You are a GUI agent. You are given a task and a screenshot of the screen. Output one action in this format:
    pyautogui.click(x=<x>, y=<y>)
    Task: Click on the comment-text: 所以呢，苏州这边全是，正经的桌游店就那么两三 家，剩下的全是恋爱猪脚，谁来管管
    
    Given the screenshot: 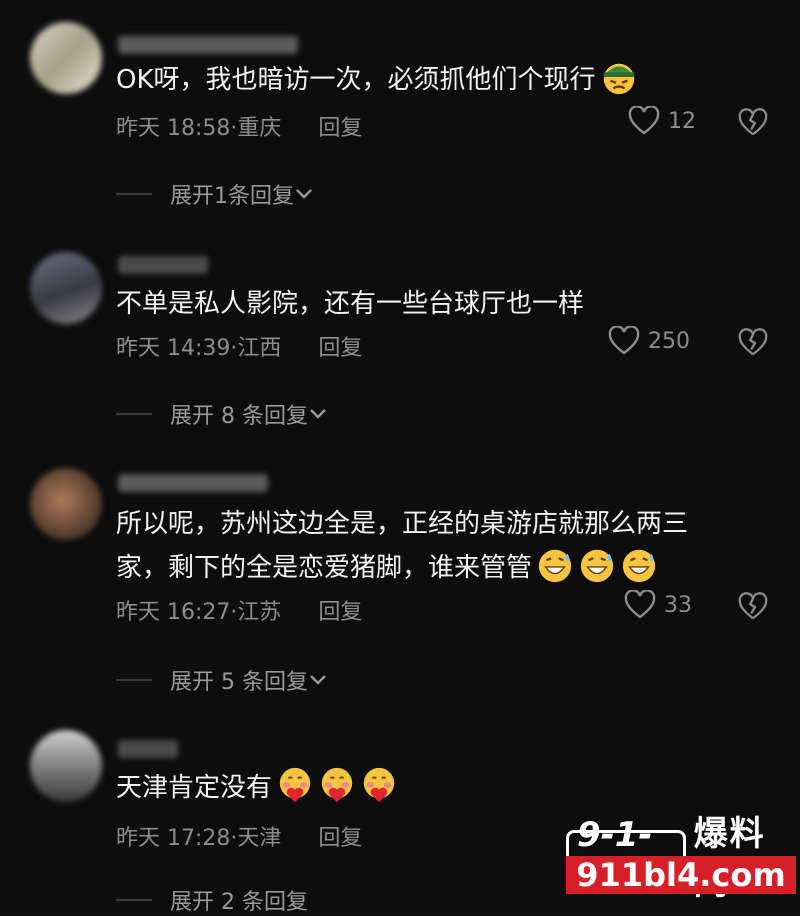 What is the action you would take?
    pyautogui.click(x=436, y=546)
    